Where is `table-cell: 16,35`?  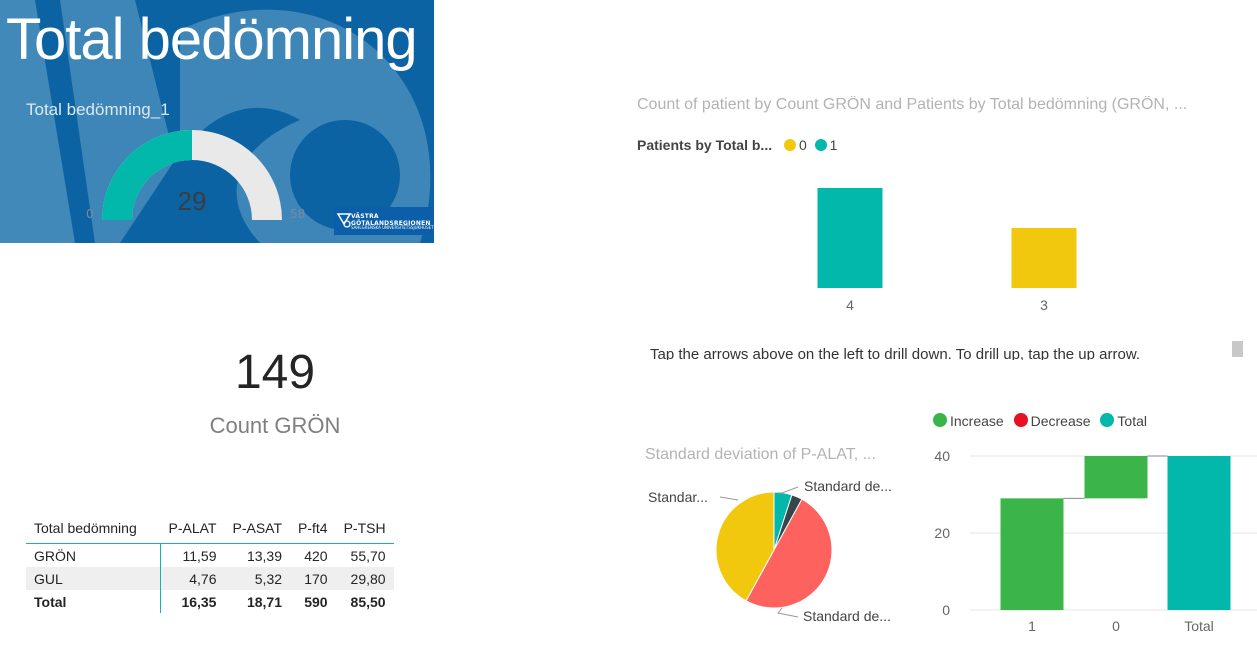
table-cell: 16,35 is located at coordinates (199, 601).